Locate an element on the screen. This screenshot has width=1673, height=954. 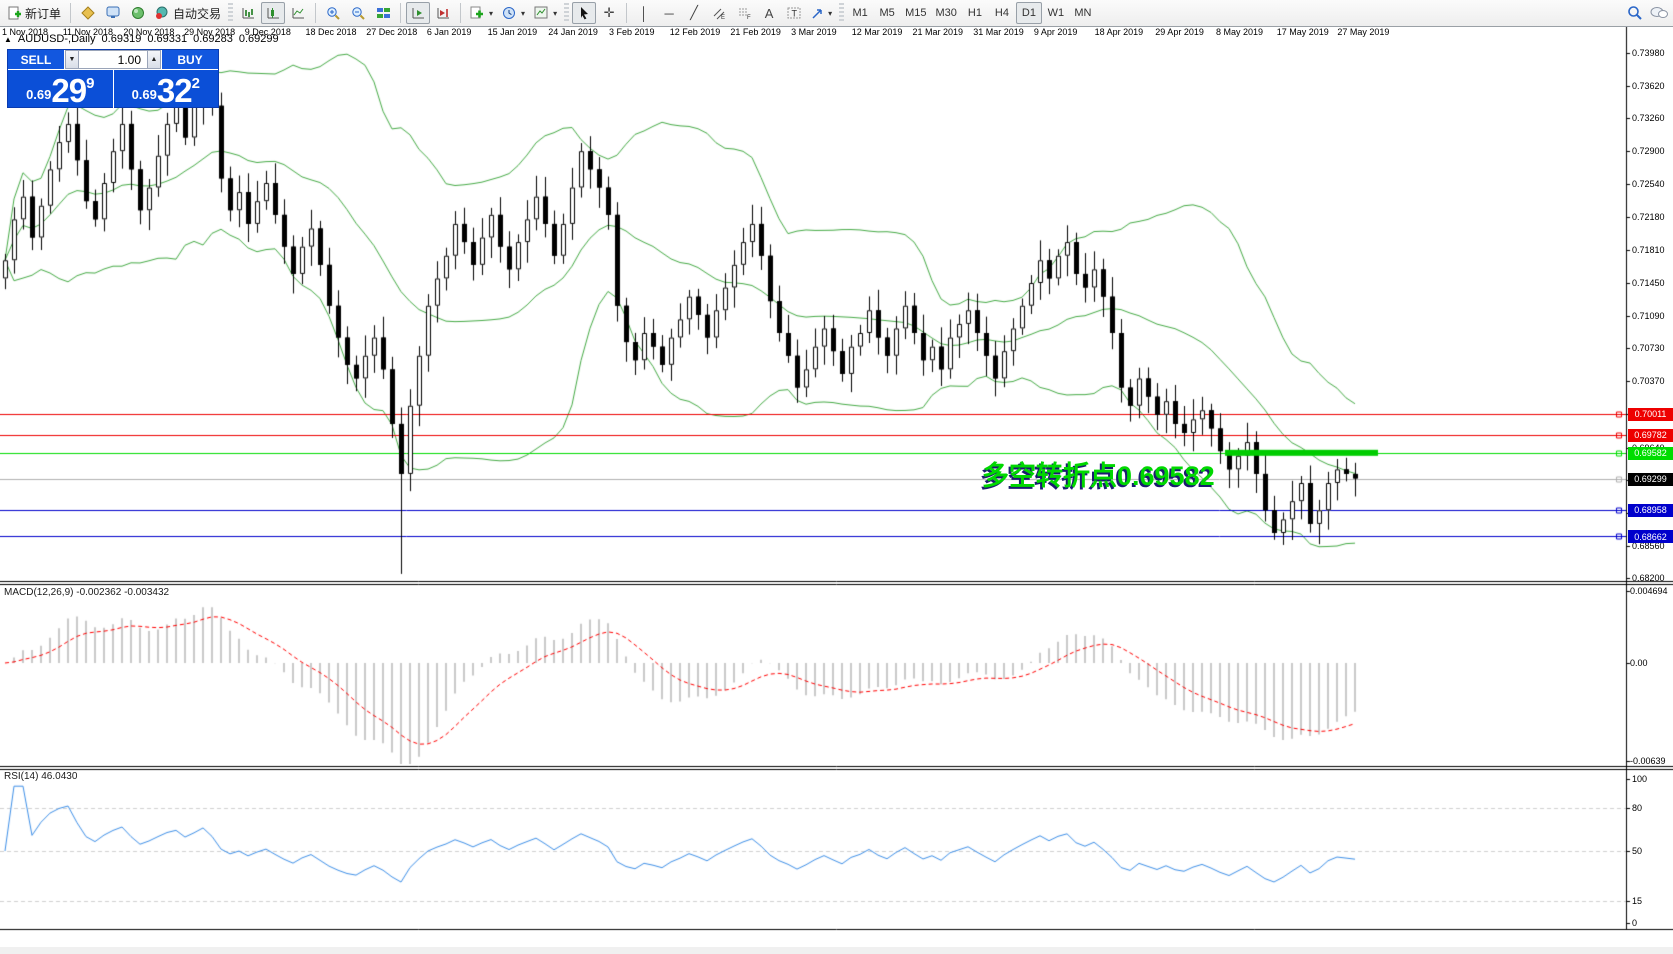
profiles-button is located at coordinates (88, 13).